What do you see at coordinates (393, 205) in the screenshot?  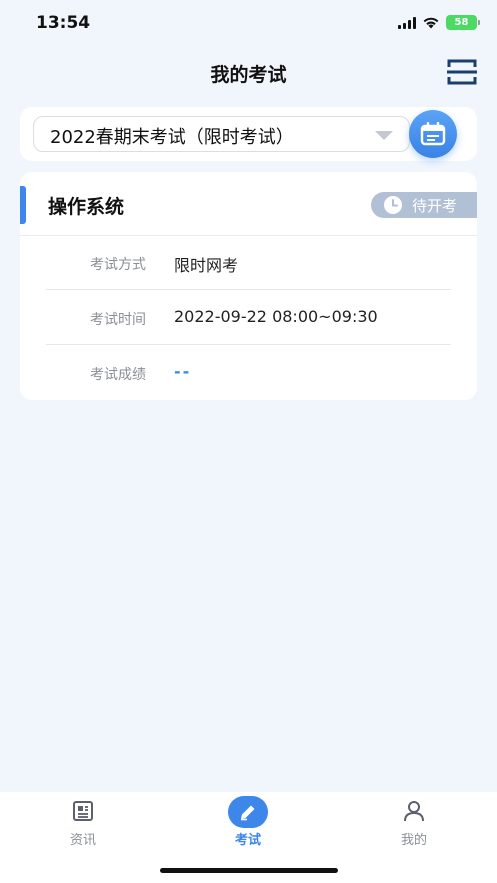 I see `clock-icon` at bounding box center [393, 205].